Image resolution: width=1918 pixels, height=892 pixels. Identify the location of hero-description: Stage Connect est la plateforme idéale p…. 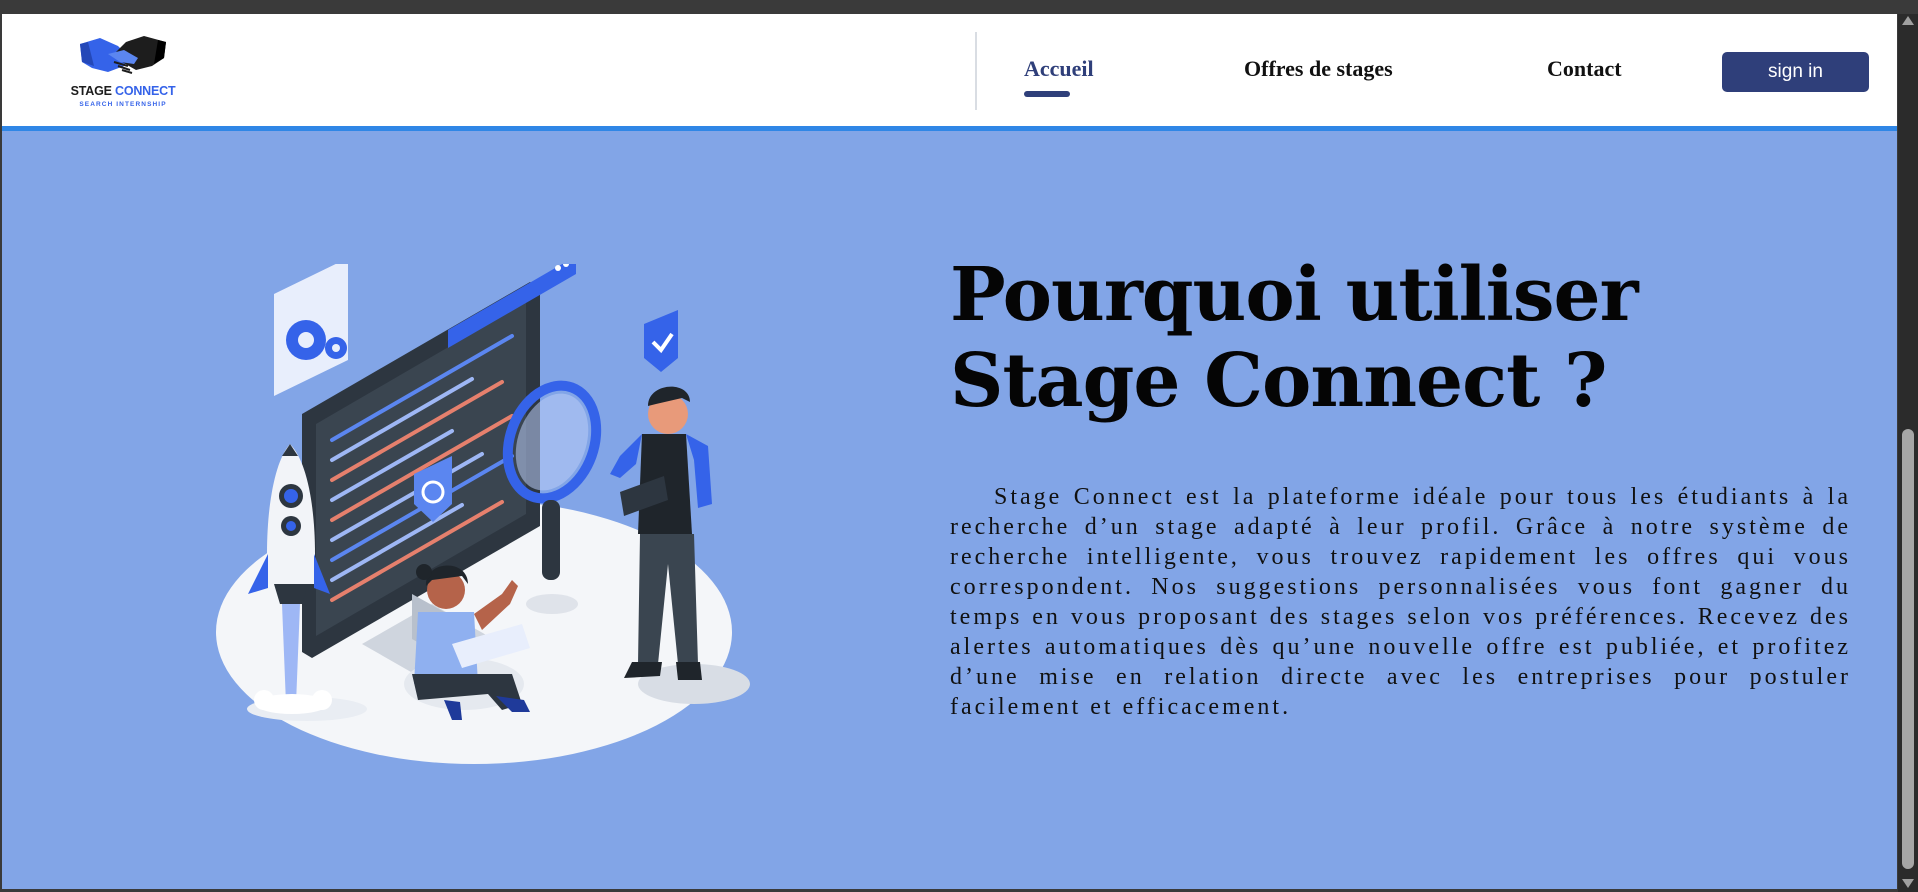
(1400, 602).